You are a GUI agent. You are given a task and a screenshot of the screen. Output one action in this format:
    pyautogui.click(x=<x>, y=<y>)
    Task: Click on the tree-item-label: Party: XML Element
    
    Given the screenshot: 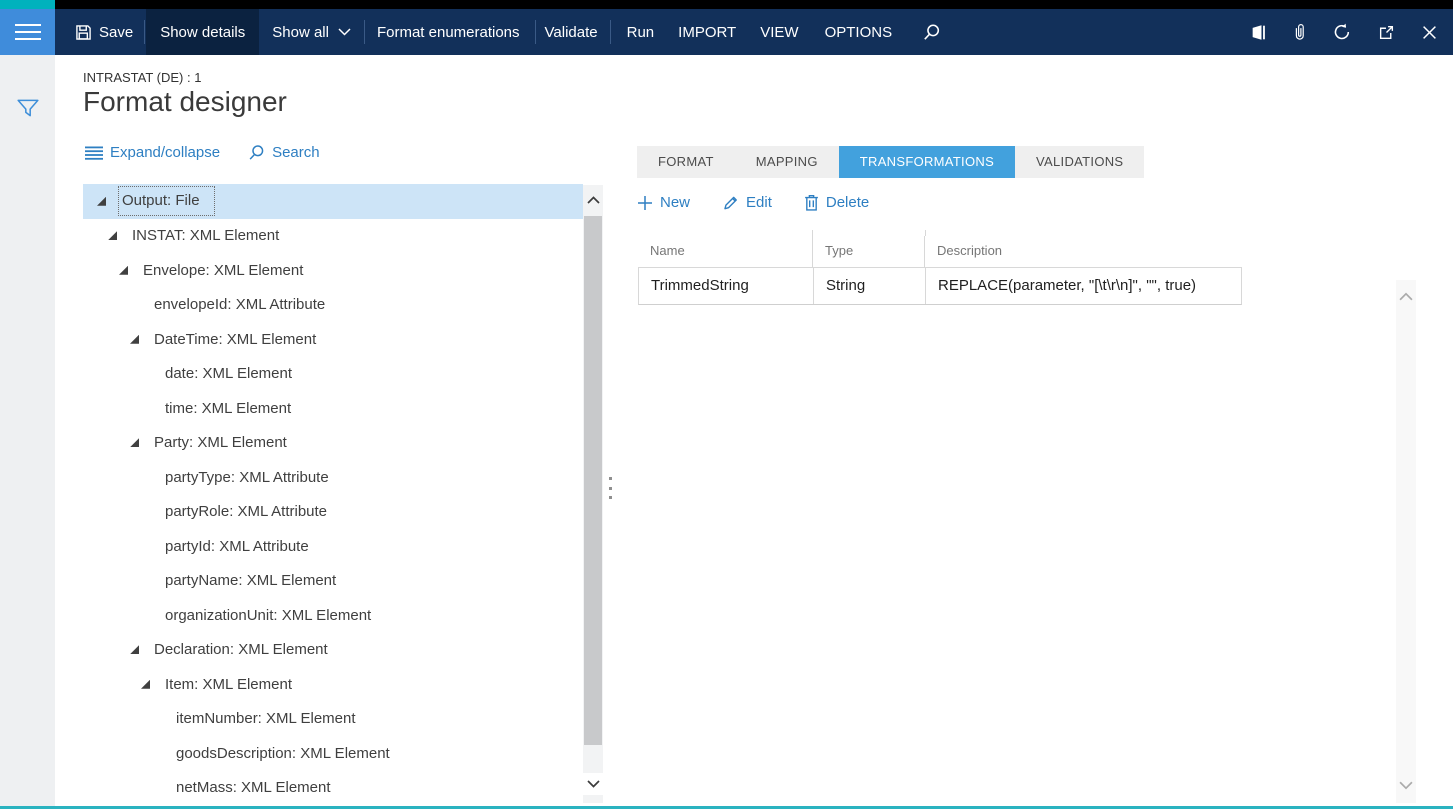 What is the action you would take?
    pyautogui.click(x=220, y=443)
    